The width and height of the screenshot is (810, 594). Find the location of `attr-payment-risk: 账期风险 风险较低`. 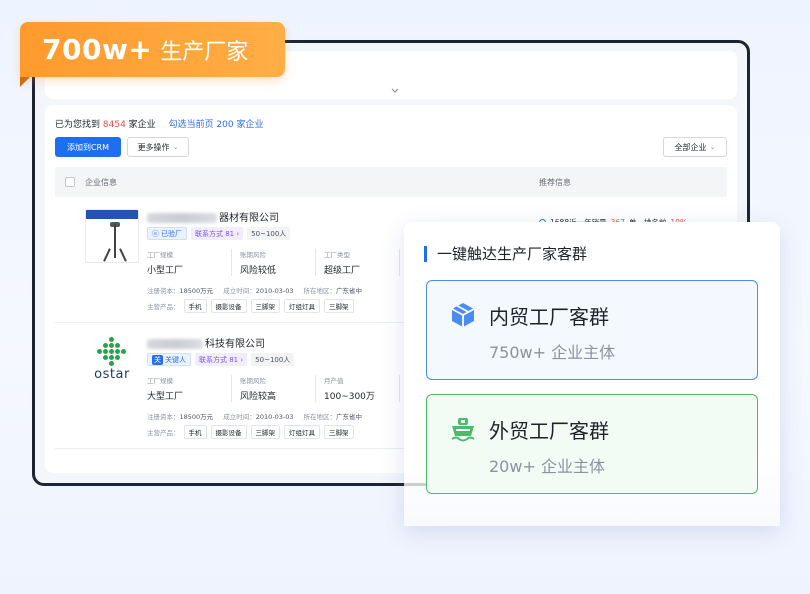

attr-payment-risk: 账期风险 风险较低 is located at coordinates (273, 262).